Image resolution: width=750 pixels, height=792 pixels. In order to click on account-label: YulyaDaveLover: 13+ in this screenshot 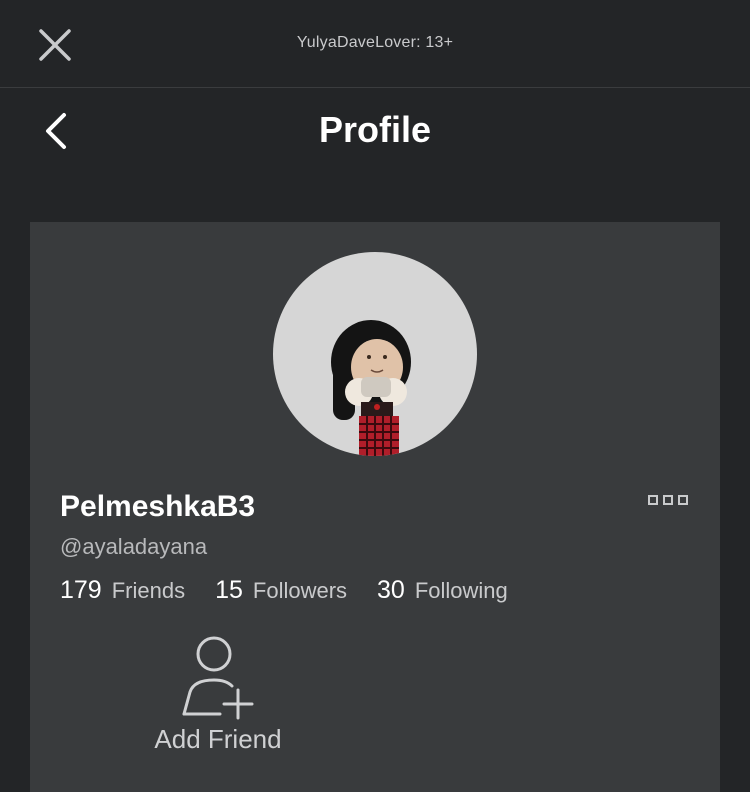, I will do `click(375, 42)`.